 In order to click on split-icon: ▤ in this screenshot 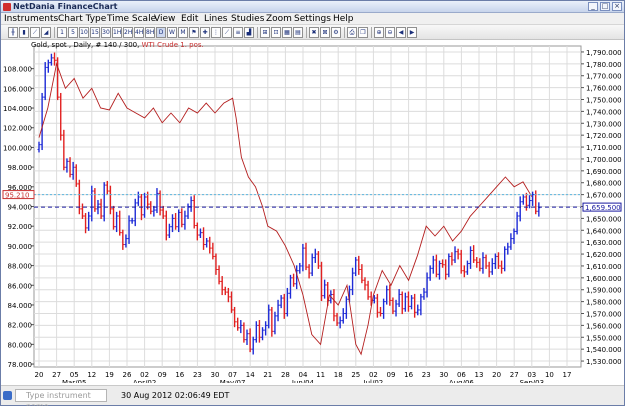, I will do `click(298, 32)`.